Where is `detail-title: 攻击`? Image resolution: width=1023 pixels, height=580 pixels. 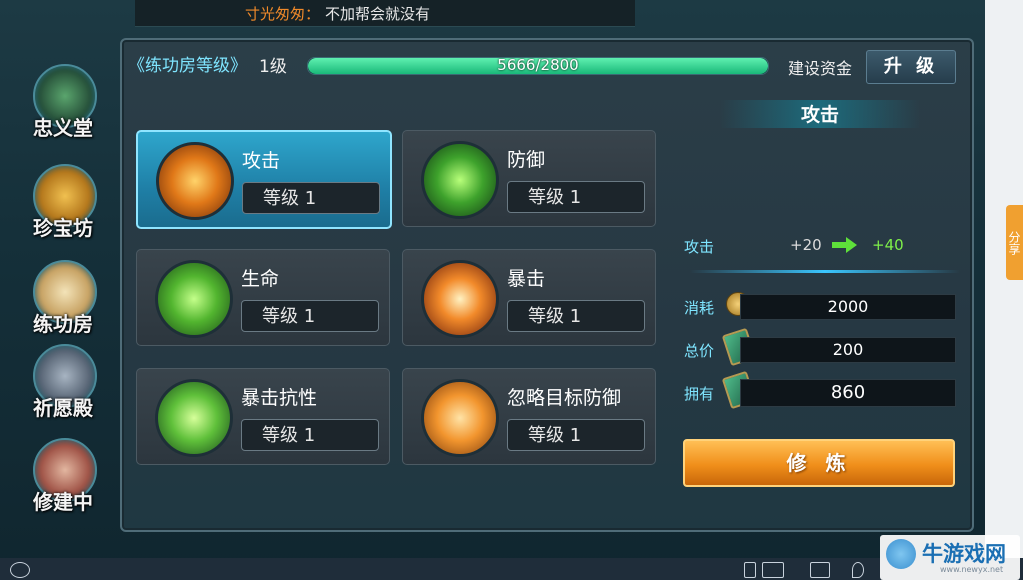 detail-title: 攻击 is located at coordinates (820, 114).